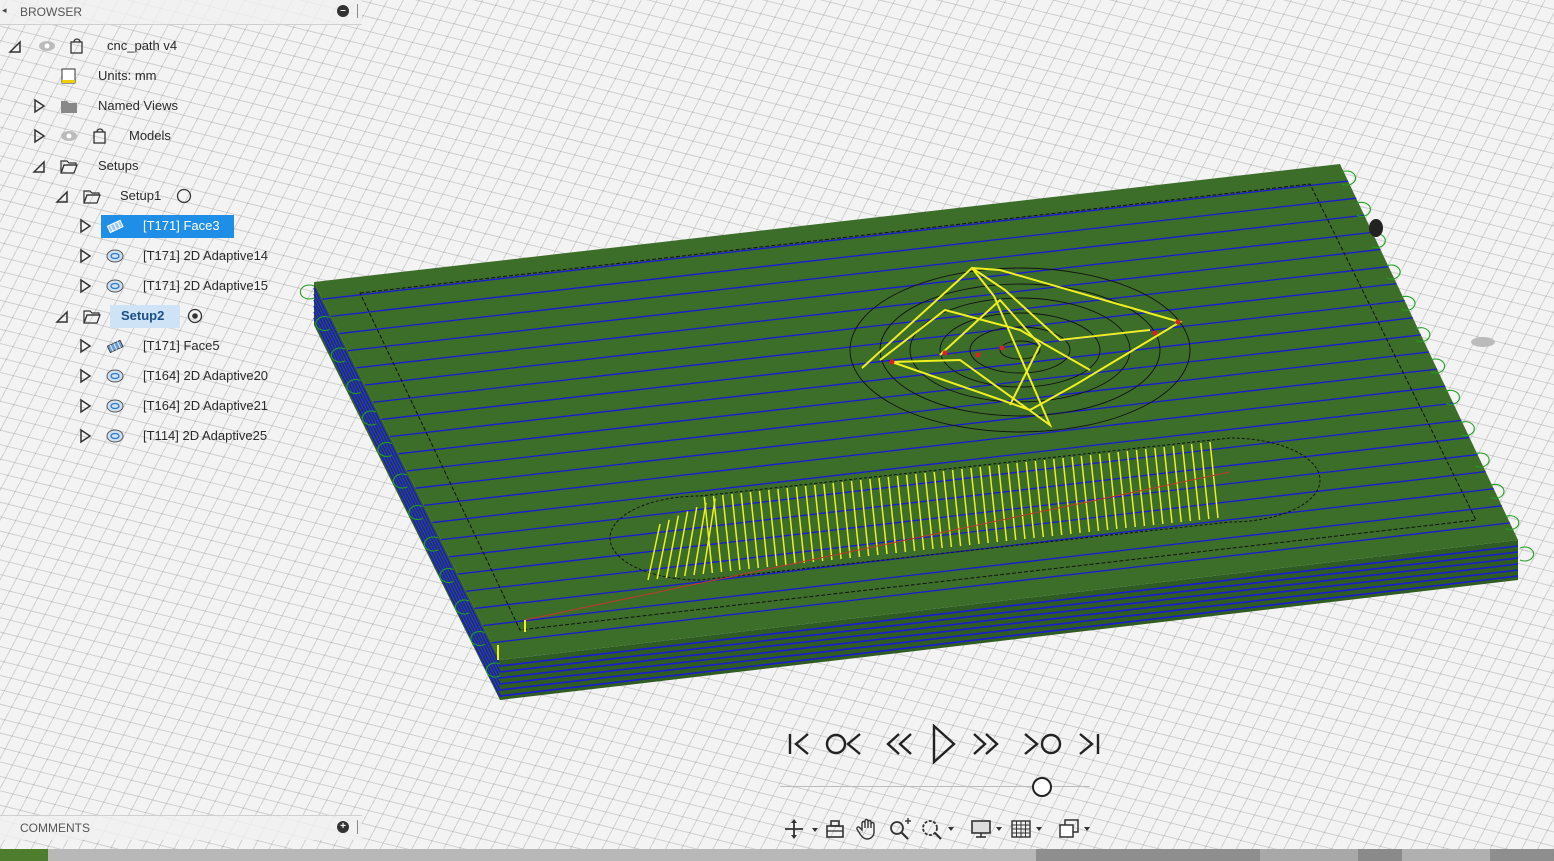  Describe the element at coordinates (900, 829) in the screenshot. I see `zoom-icon` at that location.